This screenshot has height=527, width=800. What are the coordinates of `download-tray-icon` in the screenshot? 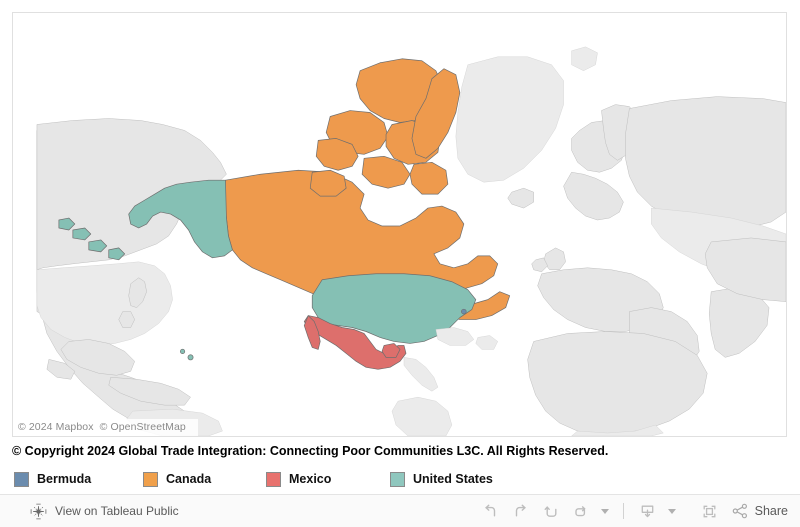 It's located at (647, 511).